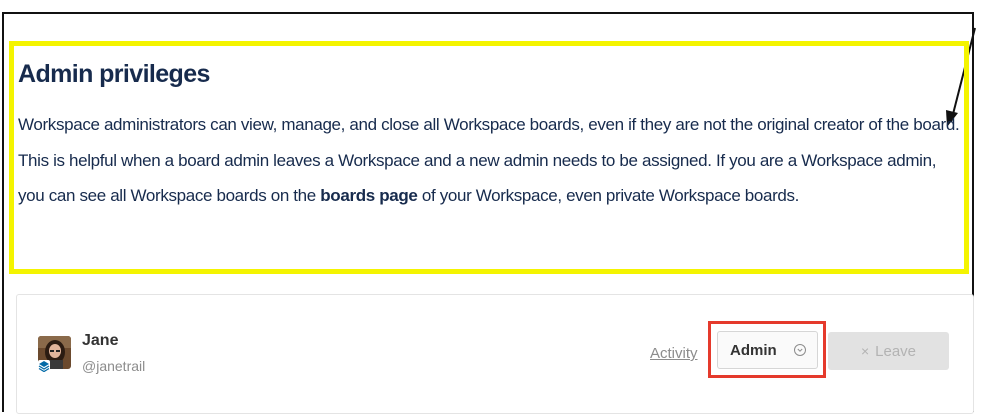  I want to click on leave-button: × Leave, so click(888, 351).